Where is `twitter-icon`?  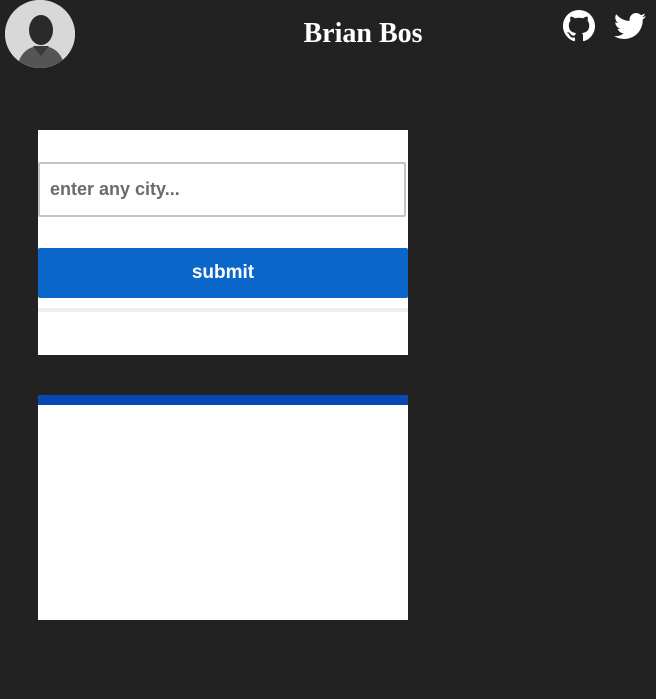 twitter-icon is located at coordinates (630, 26).